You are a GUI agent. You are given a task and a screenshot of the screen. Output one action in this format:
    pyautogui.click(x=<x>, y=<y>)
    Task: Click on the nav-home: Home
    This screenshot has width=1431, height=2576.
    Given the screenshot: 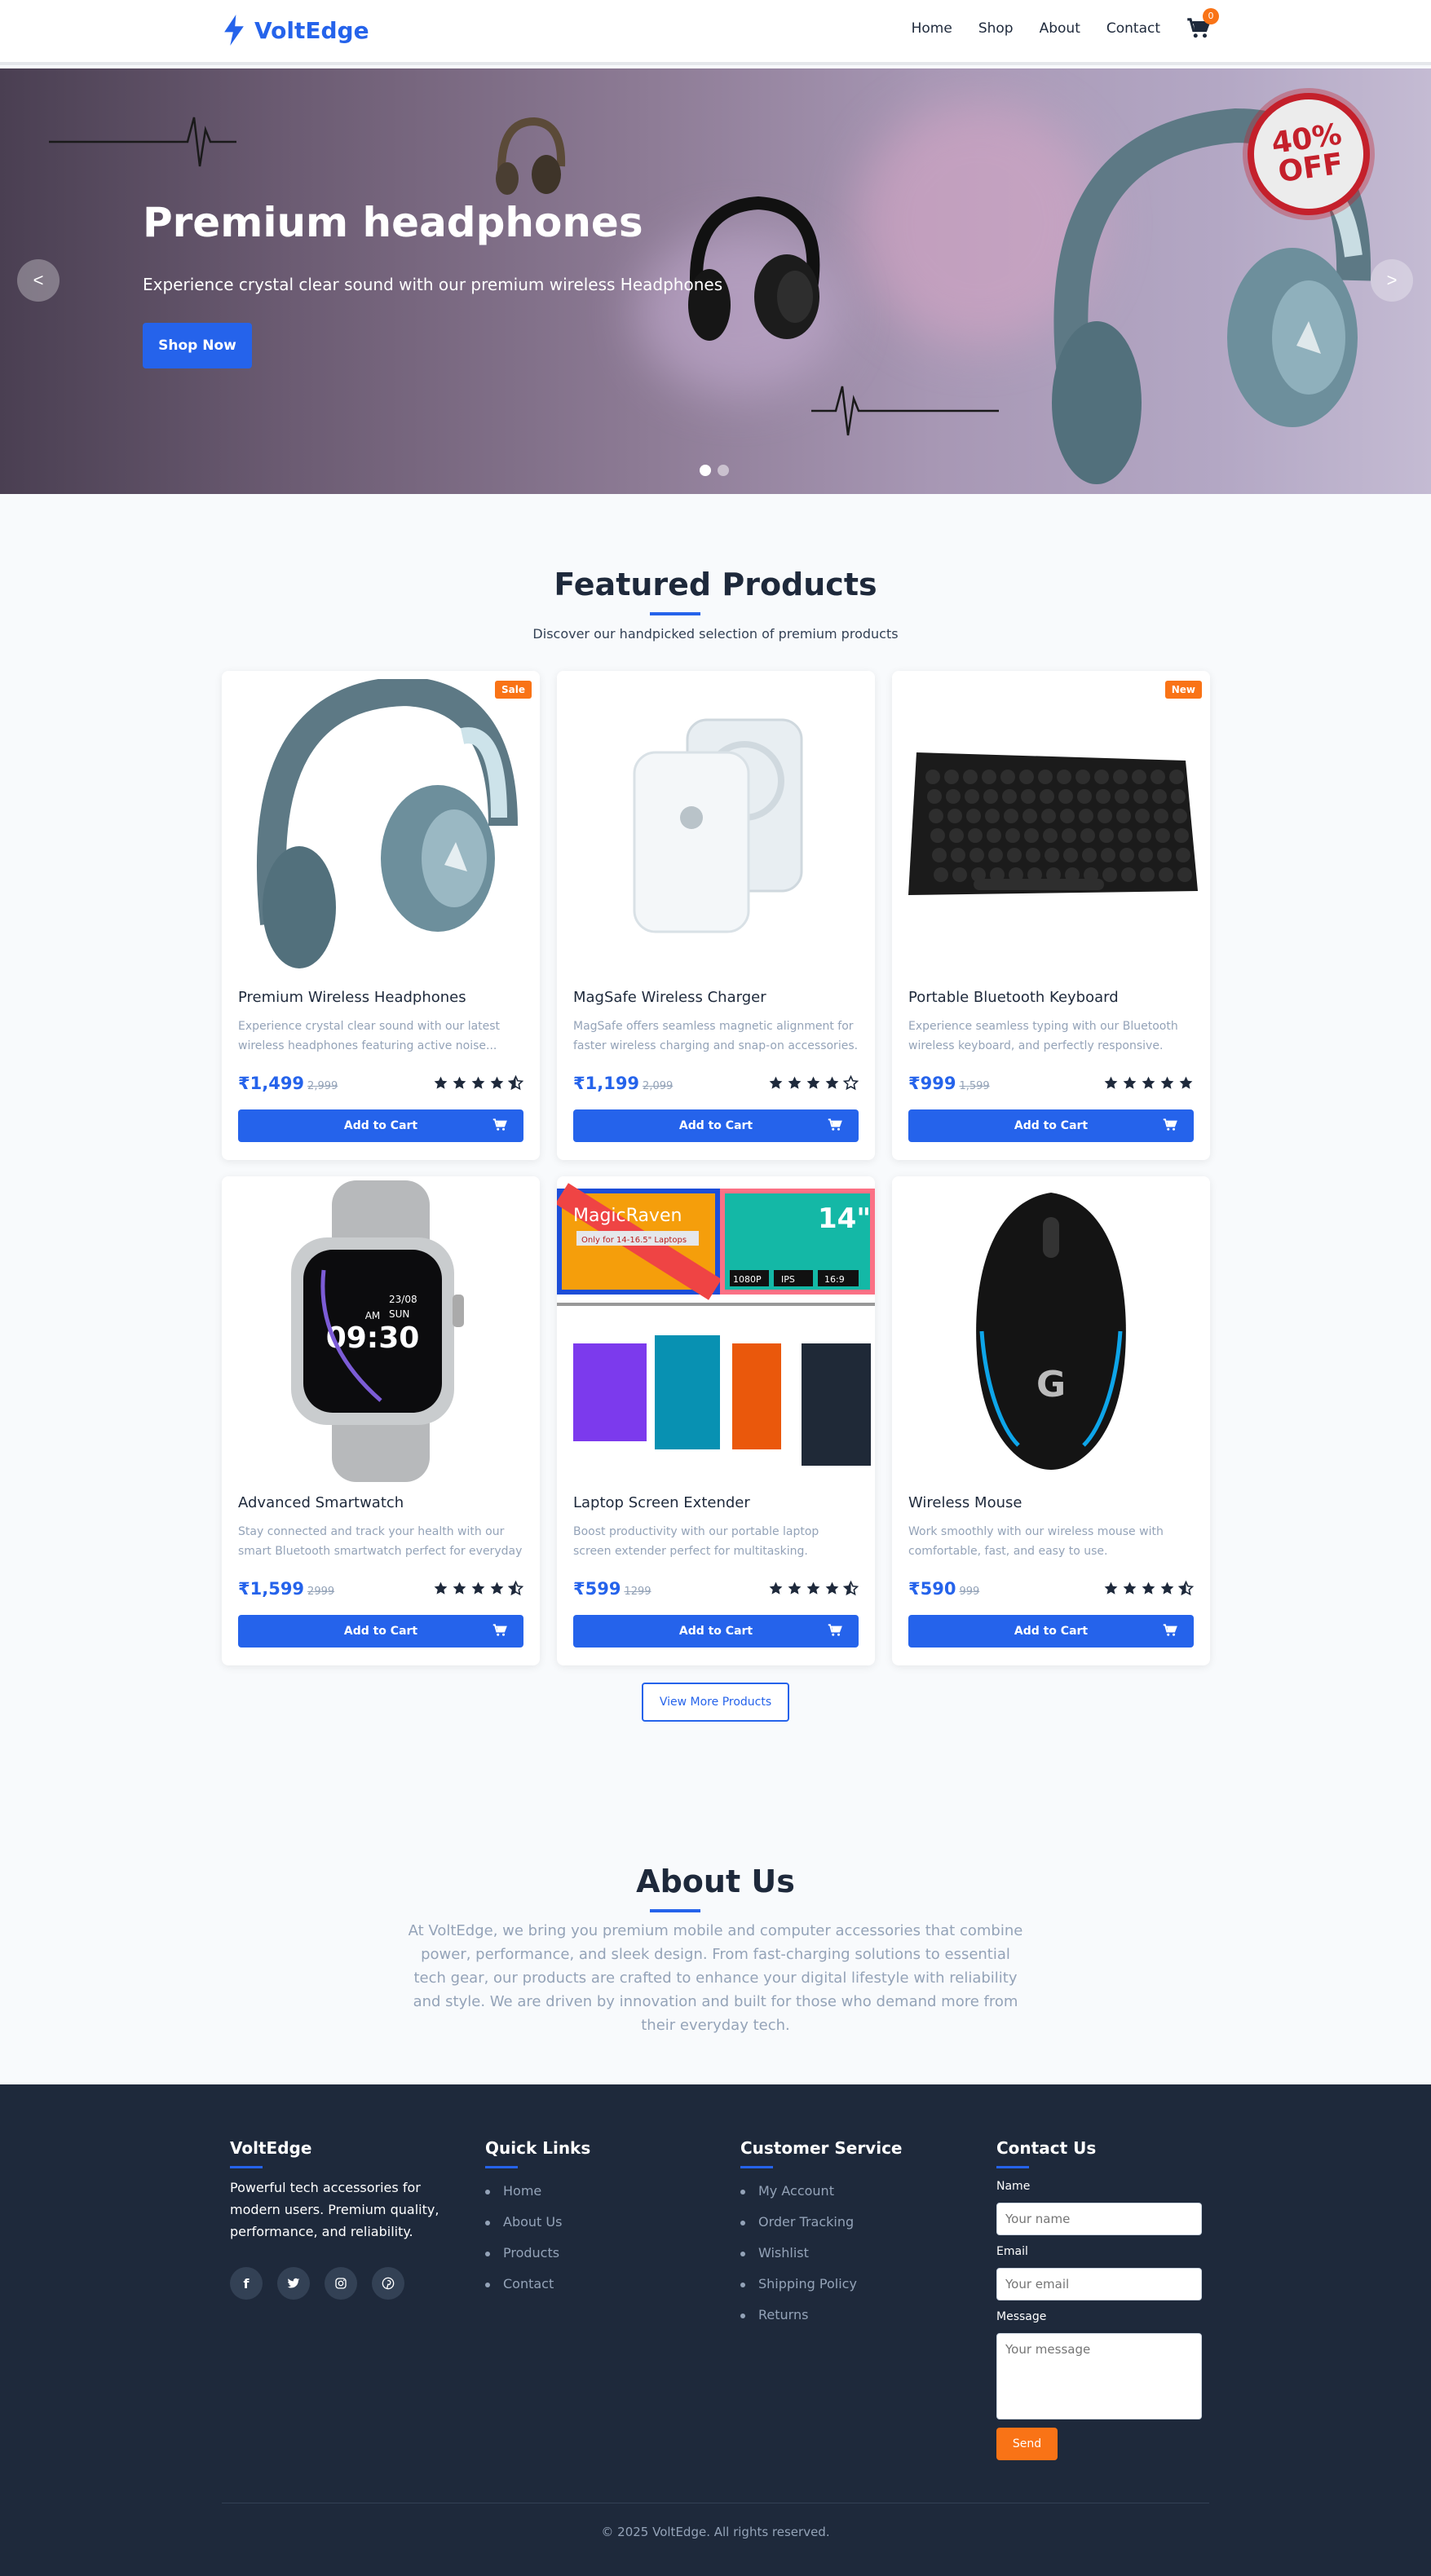 What is the action you would take?
    pyautogui.click(x=932, y=28)
    